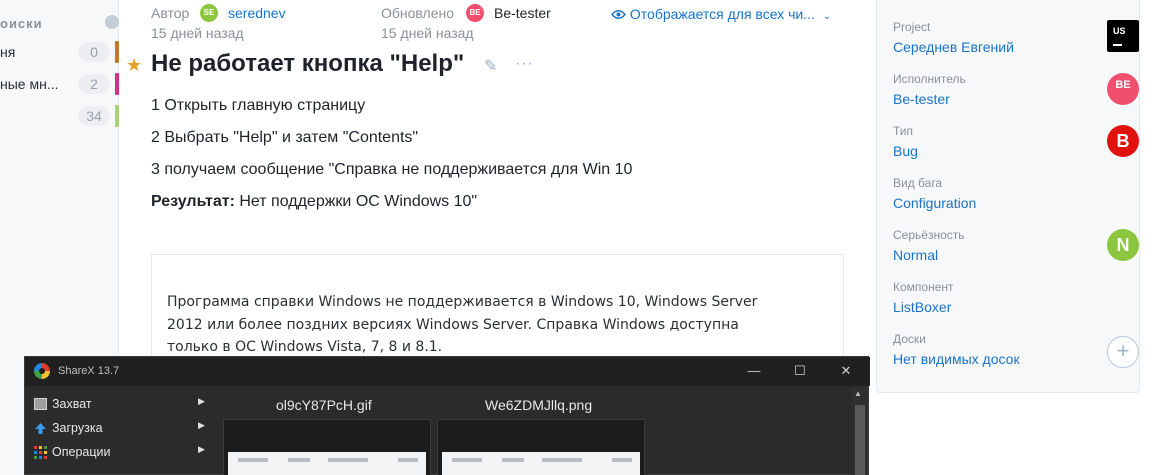 The image size is (1173, 475). What do you see at coordinates (929, 79) in the screenshot?
I see `field-label-assignee: Исполнитель` at bounding box center [929, 79].